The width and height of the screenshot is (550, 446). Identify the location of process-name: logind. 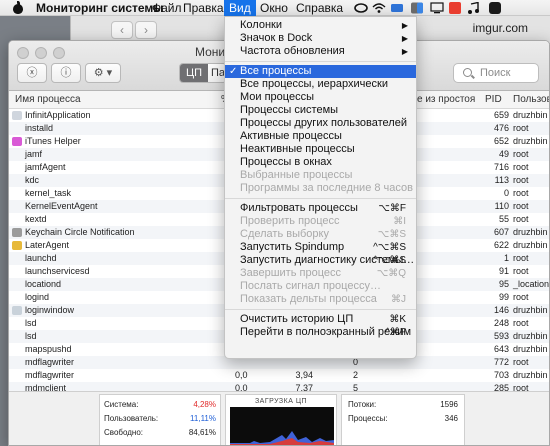
(37, 297).